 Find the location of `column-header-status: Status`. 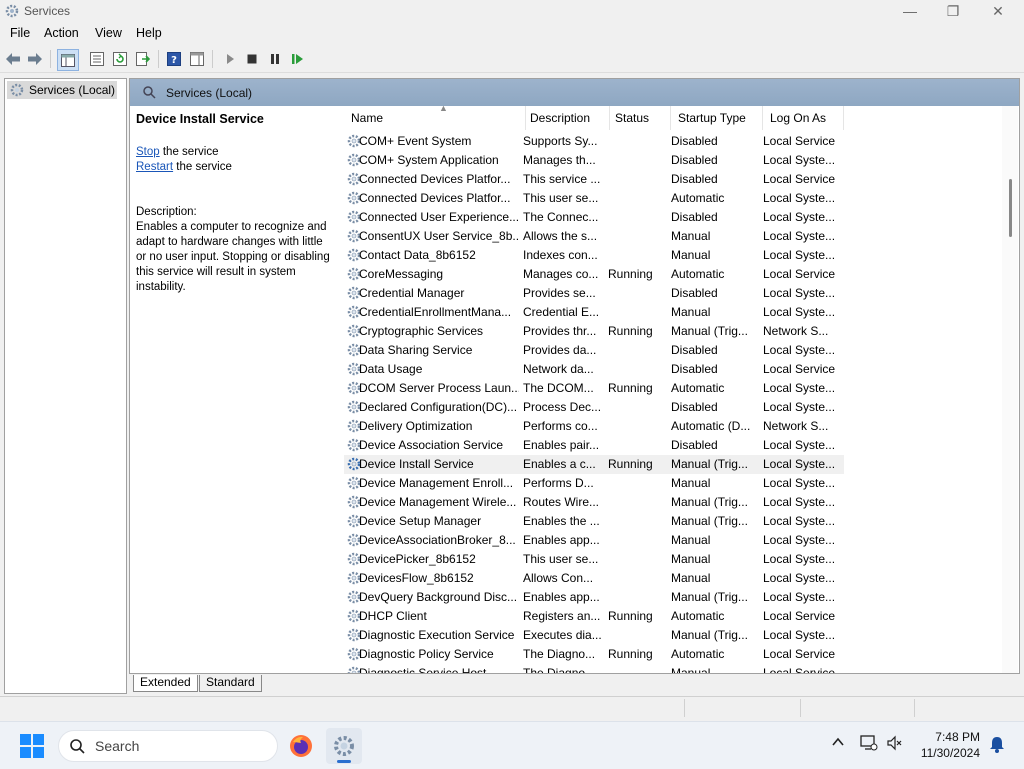

column-header-status: Status is located at coordinates (639, 118).